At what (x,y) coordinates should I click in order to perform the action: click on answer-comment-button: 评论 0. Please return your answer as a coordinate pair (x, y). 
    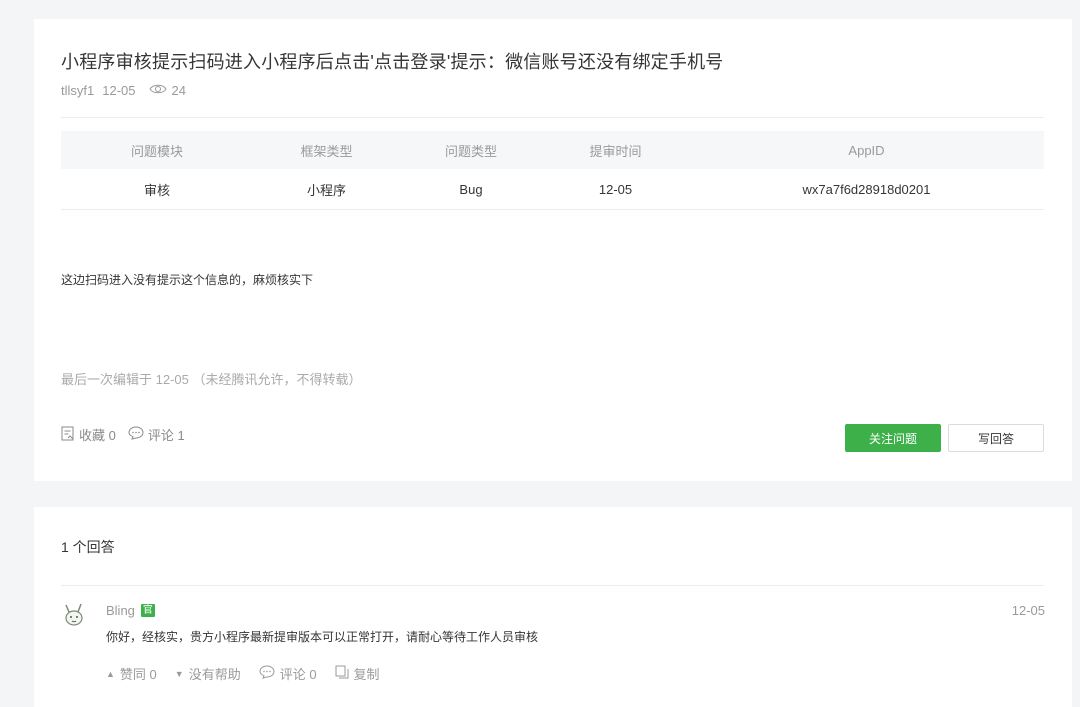
    Looking at the image, I should click on (288, 673).